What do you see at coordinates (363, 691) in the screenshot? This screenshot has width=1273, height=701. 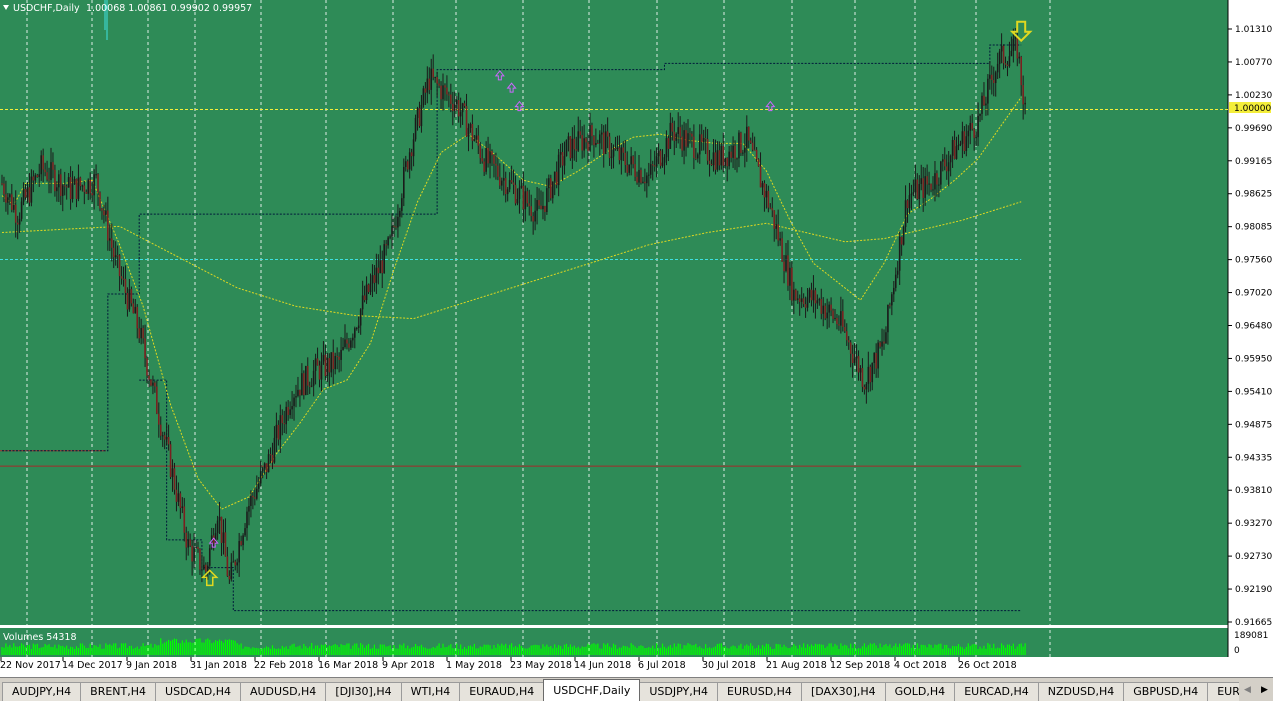 I see `tab-dji30-h4: [DJI30],H4` at bounding box center [363, 691].